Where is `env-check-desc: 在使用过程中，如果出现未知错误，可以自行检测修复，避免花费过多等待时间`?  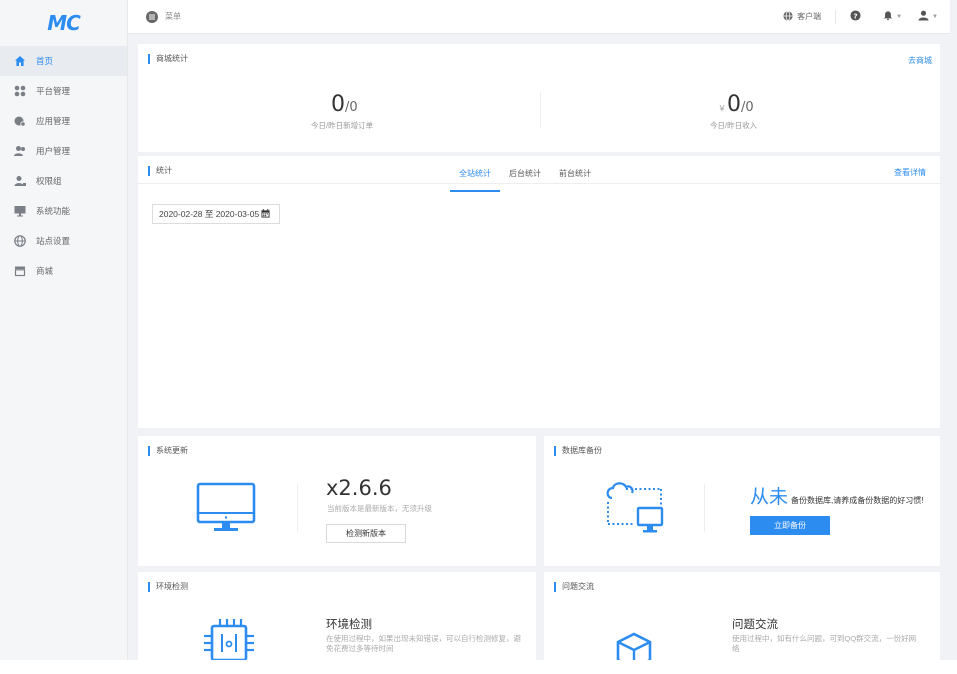 env-check-desc: 在使用过程中，如果出现未知错误，可以自行检测修复，避免花费过多等待时间 is located at coordinates (423, 643).